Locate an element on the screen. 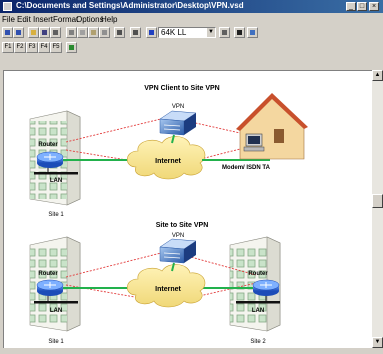  undo-icon is located at coordinates (104, 32).